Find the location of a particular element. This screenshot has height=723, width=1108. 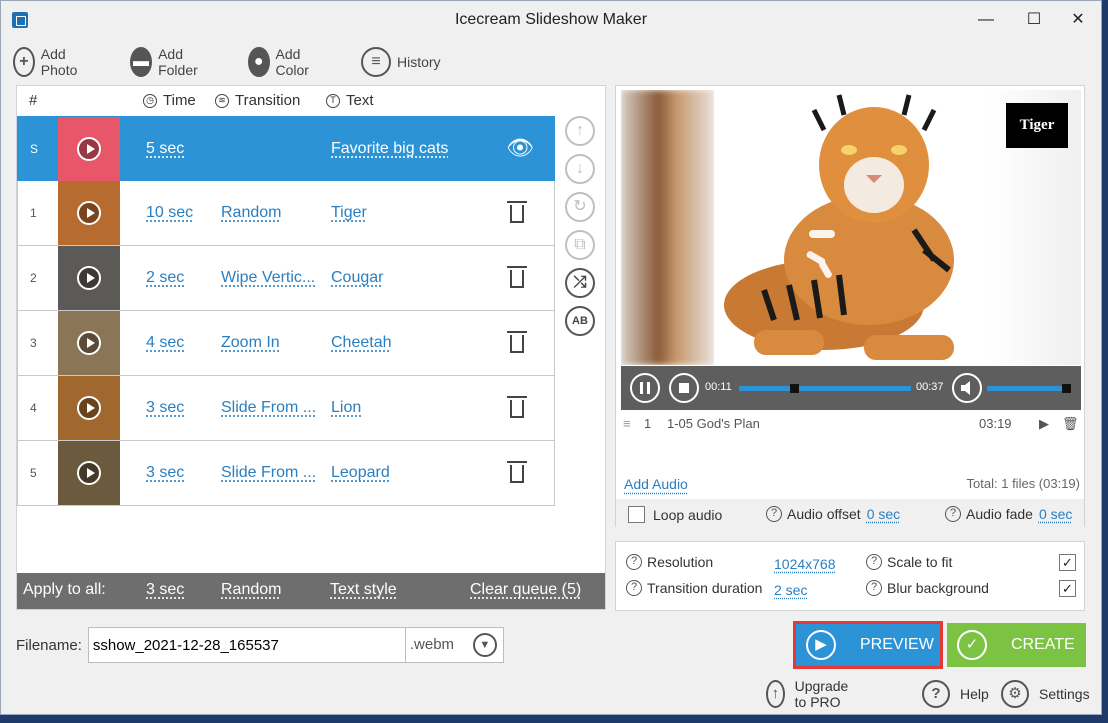

table-row: 5 3 sec Slide From ... Leopard is located at coordinates (286, 473).